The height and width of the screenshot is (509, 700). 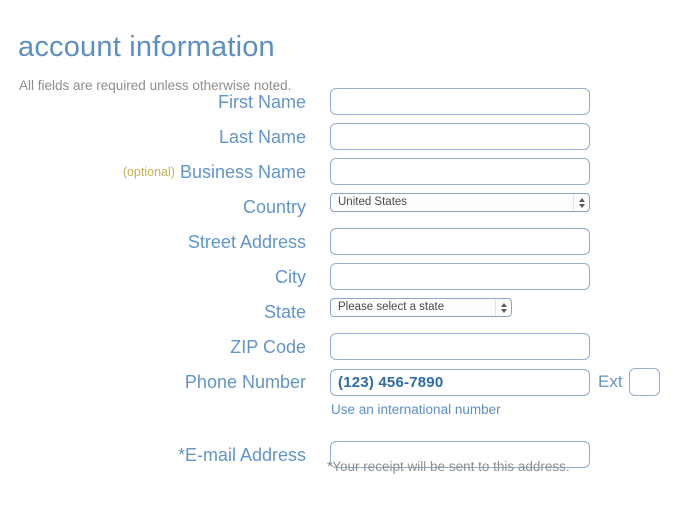 What do you see at coordinates (610, 381) in the screenshot?
I see `label-extension: Ext` at bounding box center [610, 381].